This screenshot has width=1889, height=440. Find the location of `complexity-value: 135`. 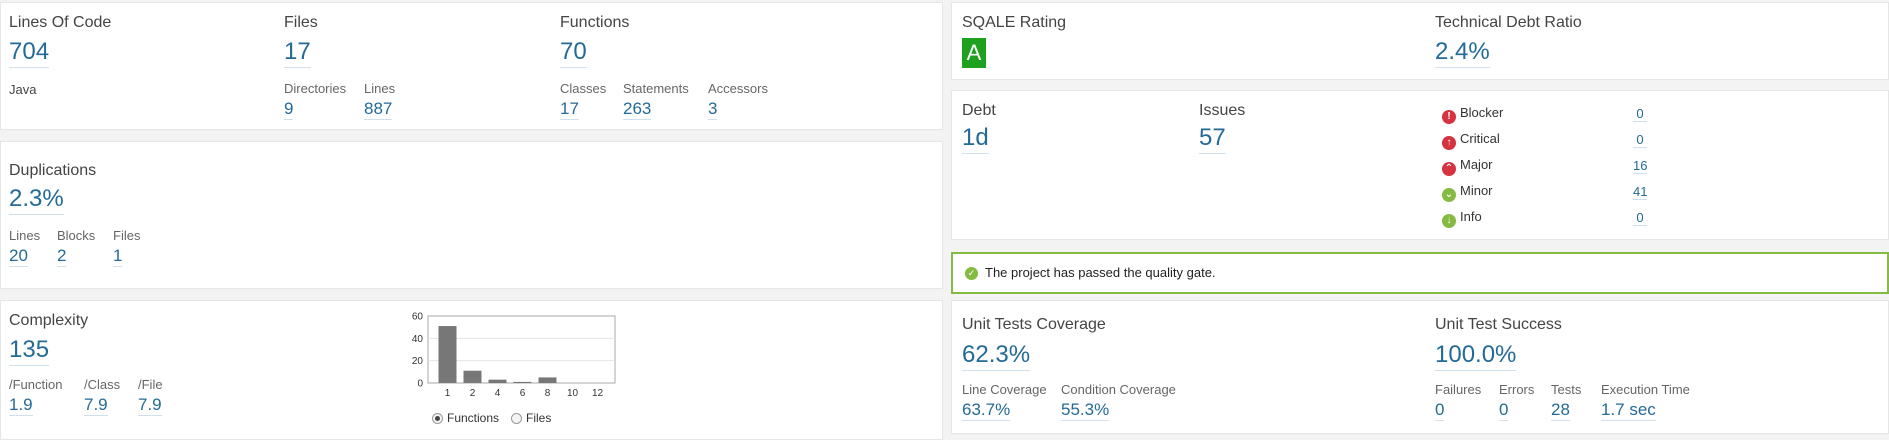

complexity-value: 135 is located at coordinates (29, 351).